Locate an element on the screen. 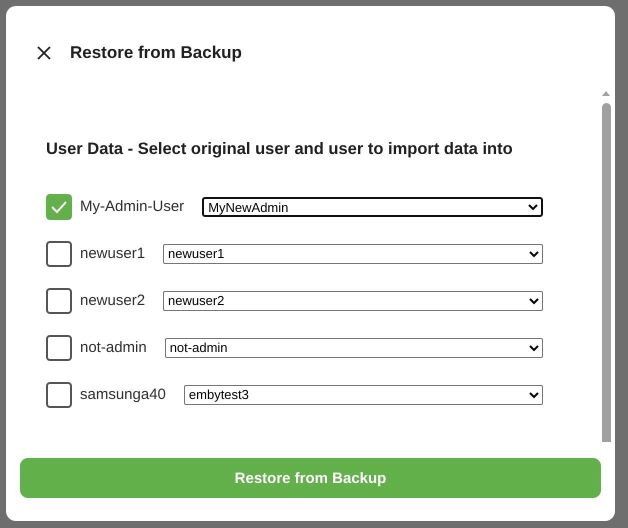 This screenshot has width=628, height=528. close-icon is located at coordinates (44, 53).